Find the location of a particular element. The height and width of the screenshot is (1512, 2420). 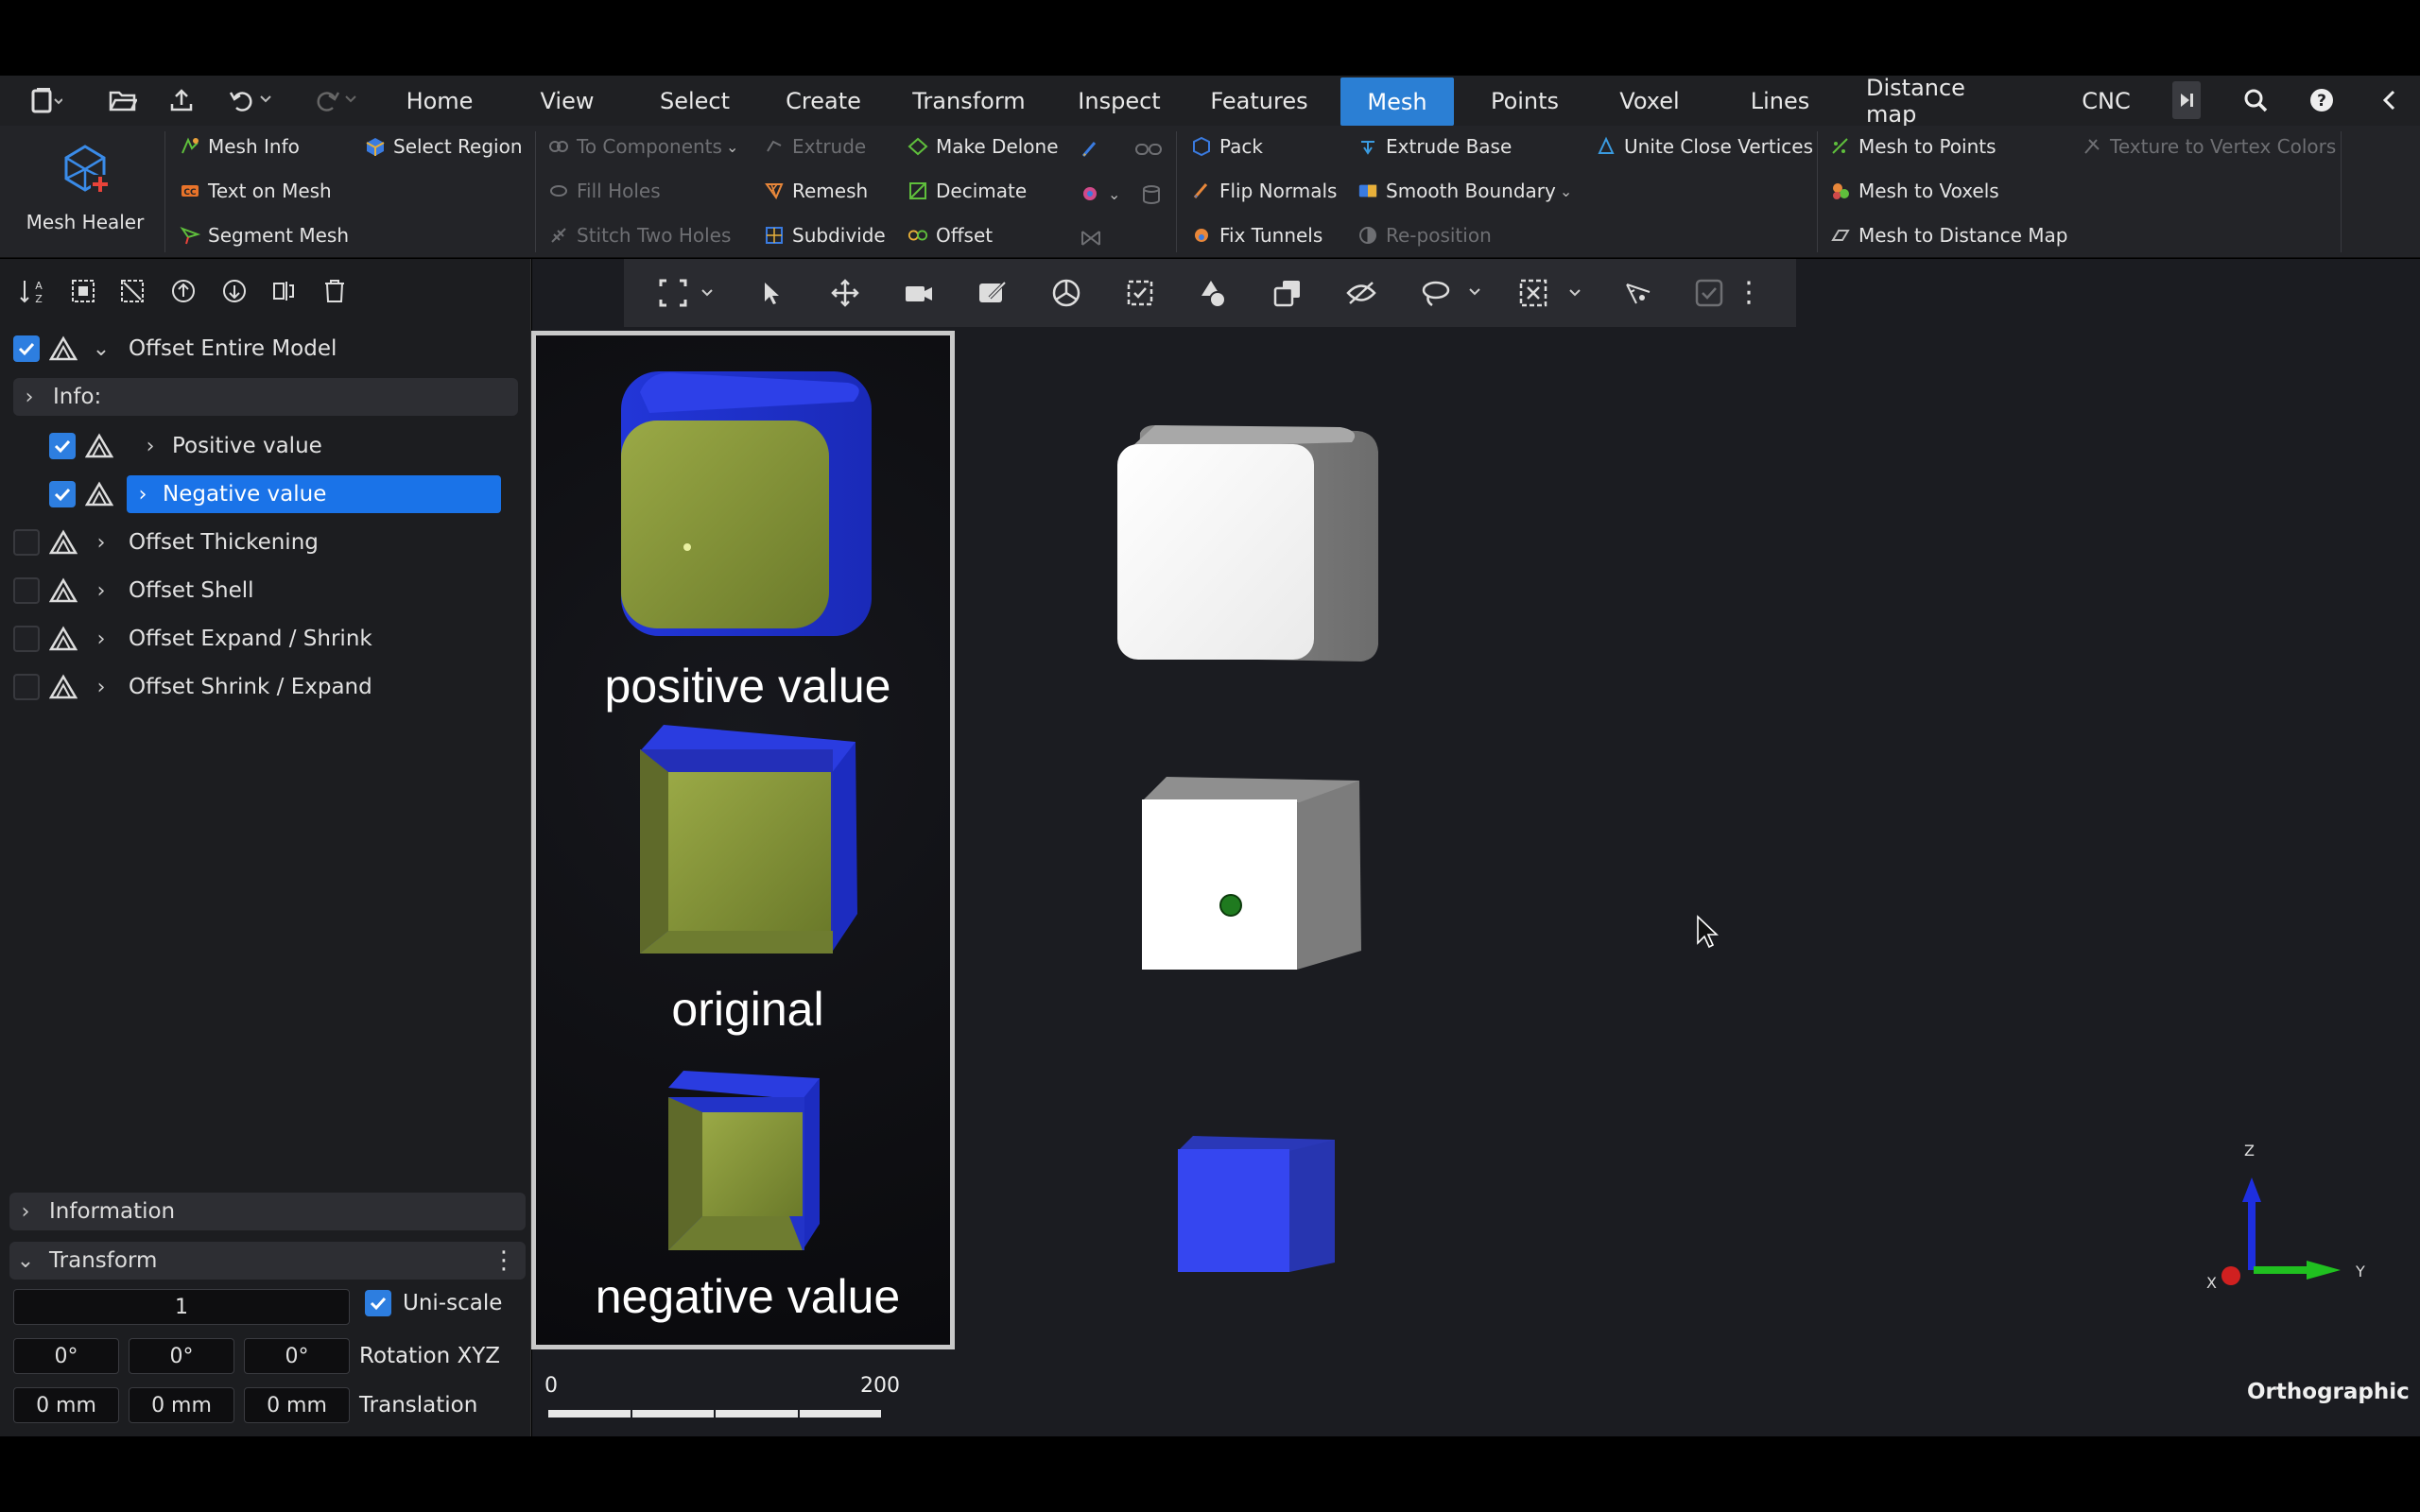

extrude-base-button: Extrude Base is located at coordinates (1434, 146).